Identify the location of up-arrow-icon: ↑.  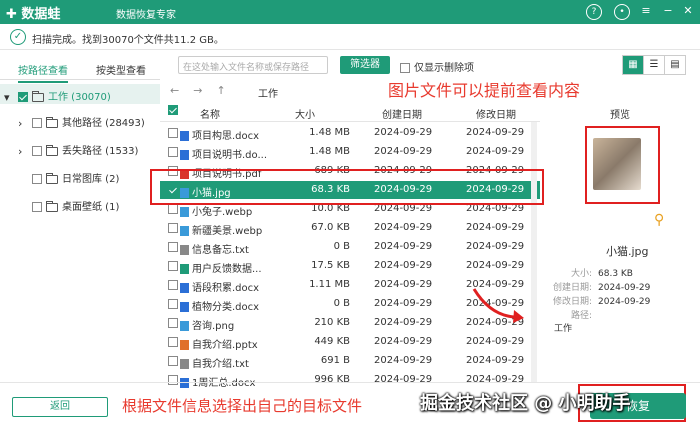
(220, 90).